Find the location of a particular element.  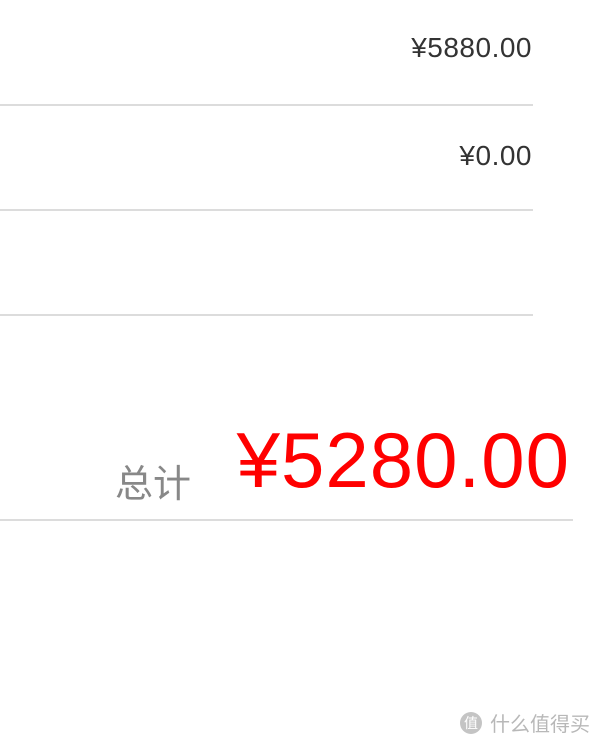

zhide-logo-icon: 值 is located at coordinates (471, 723).